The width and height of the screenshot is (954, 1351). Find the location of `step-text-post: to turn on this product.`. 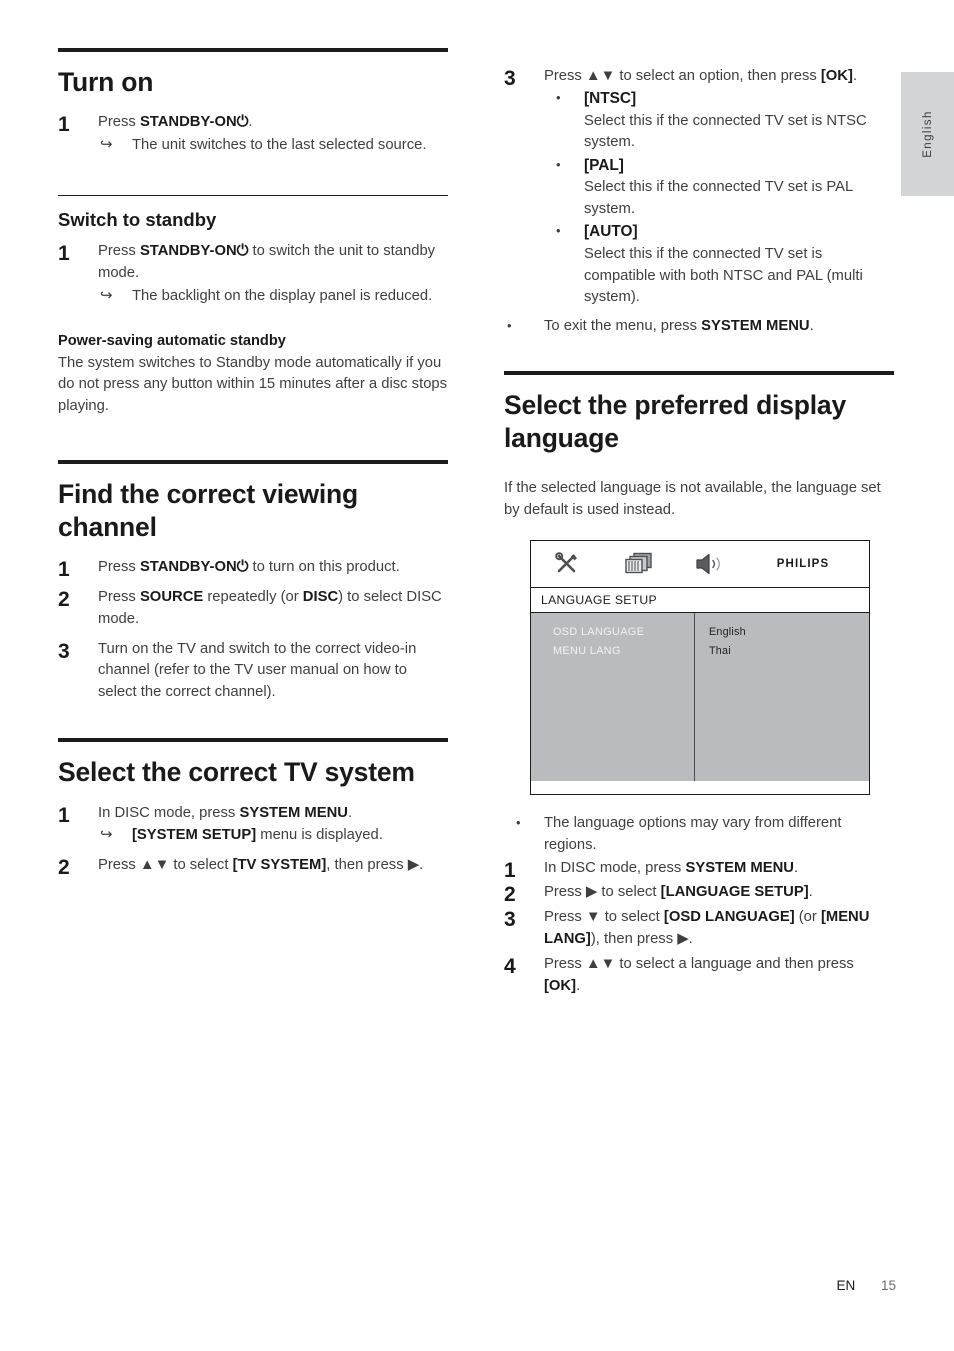

step-text-post: to turn on this product. is located at coordinates (324, 566).